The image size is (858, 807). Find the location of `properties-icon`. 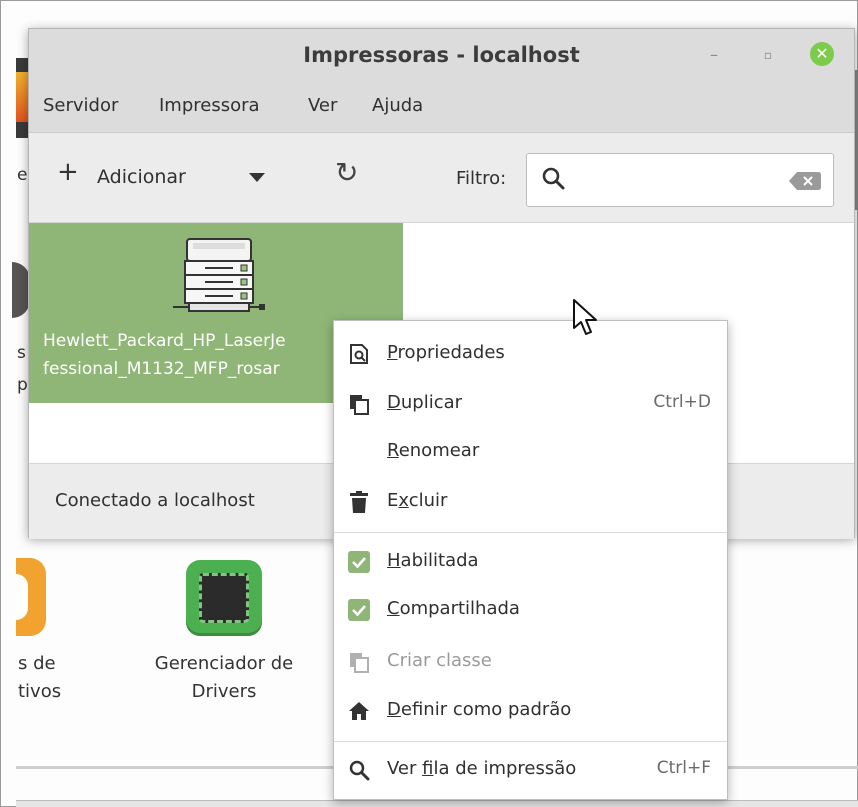

properties-icon is located at coordinates (359, 354).